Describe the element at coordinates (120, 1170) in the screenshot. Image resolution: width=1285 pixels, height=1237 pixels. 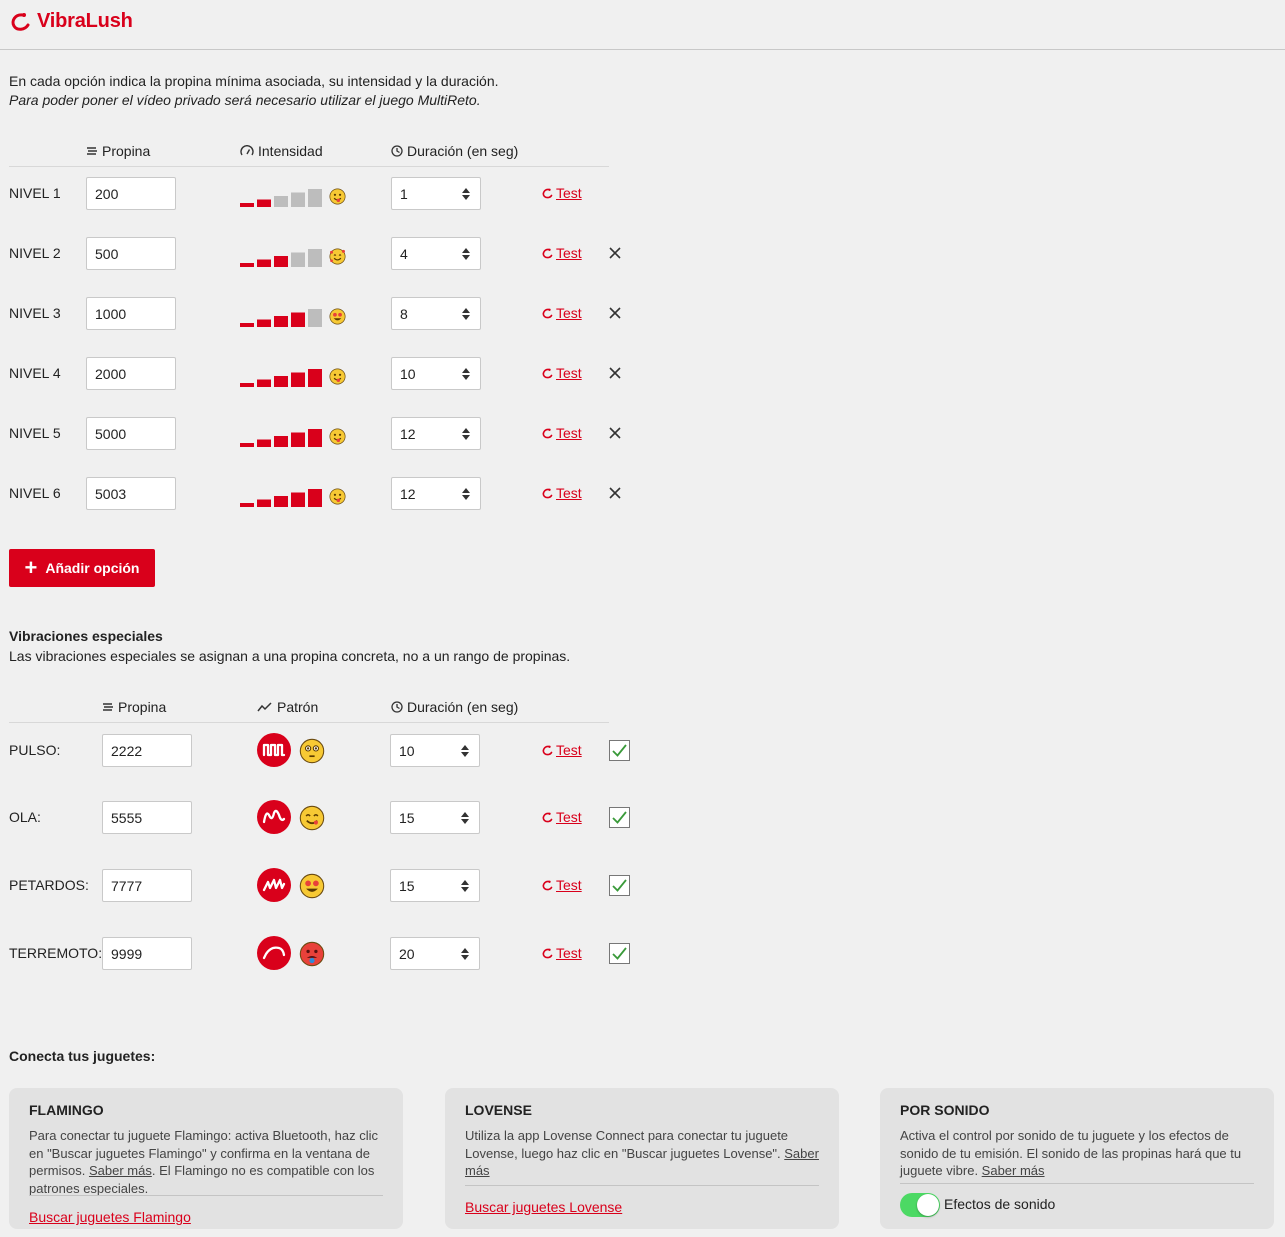
I see `flamingo-learn-more-link: Saber más` at that location.